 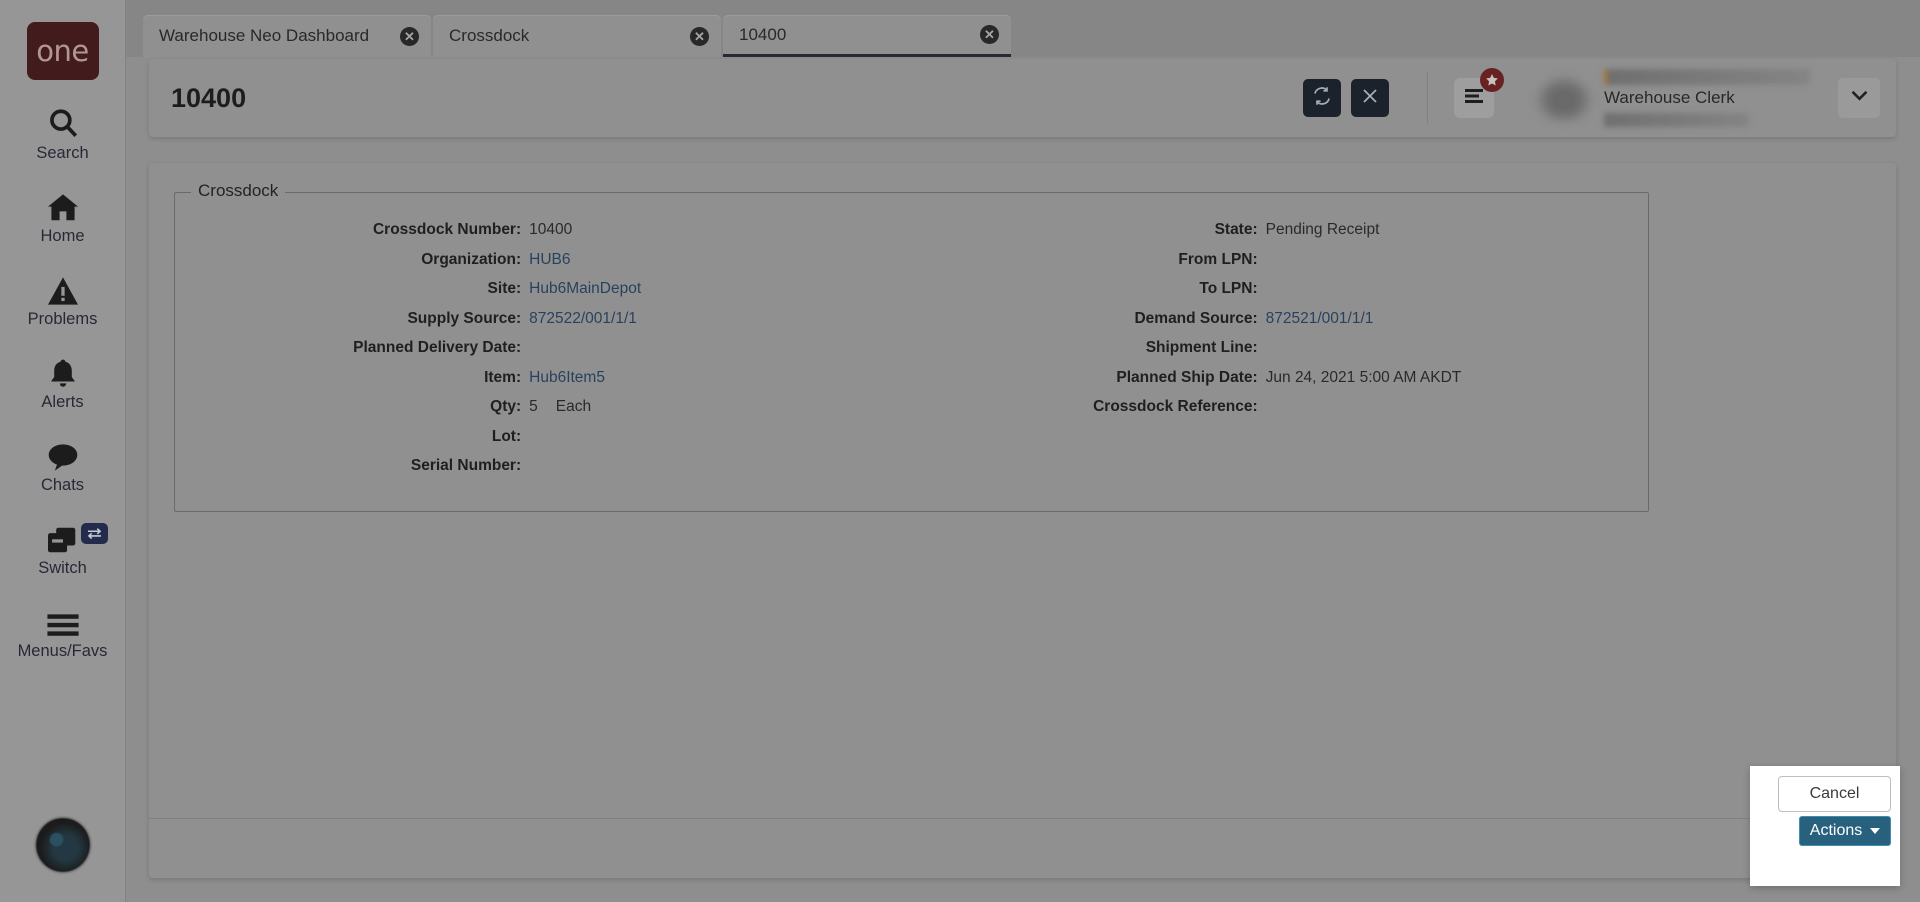 I want to click on field-label: Planned Delivery Date:, so click(x=437, y=347).